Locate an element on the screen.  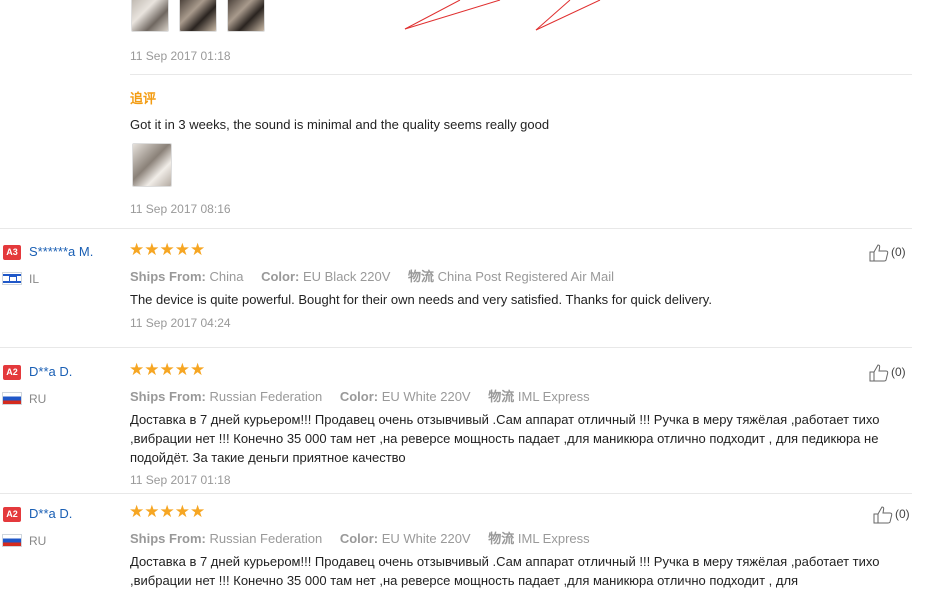
ships-from-value: China is located at coordinates (226, 276).